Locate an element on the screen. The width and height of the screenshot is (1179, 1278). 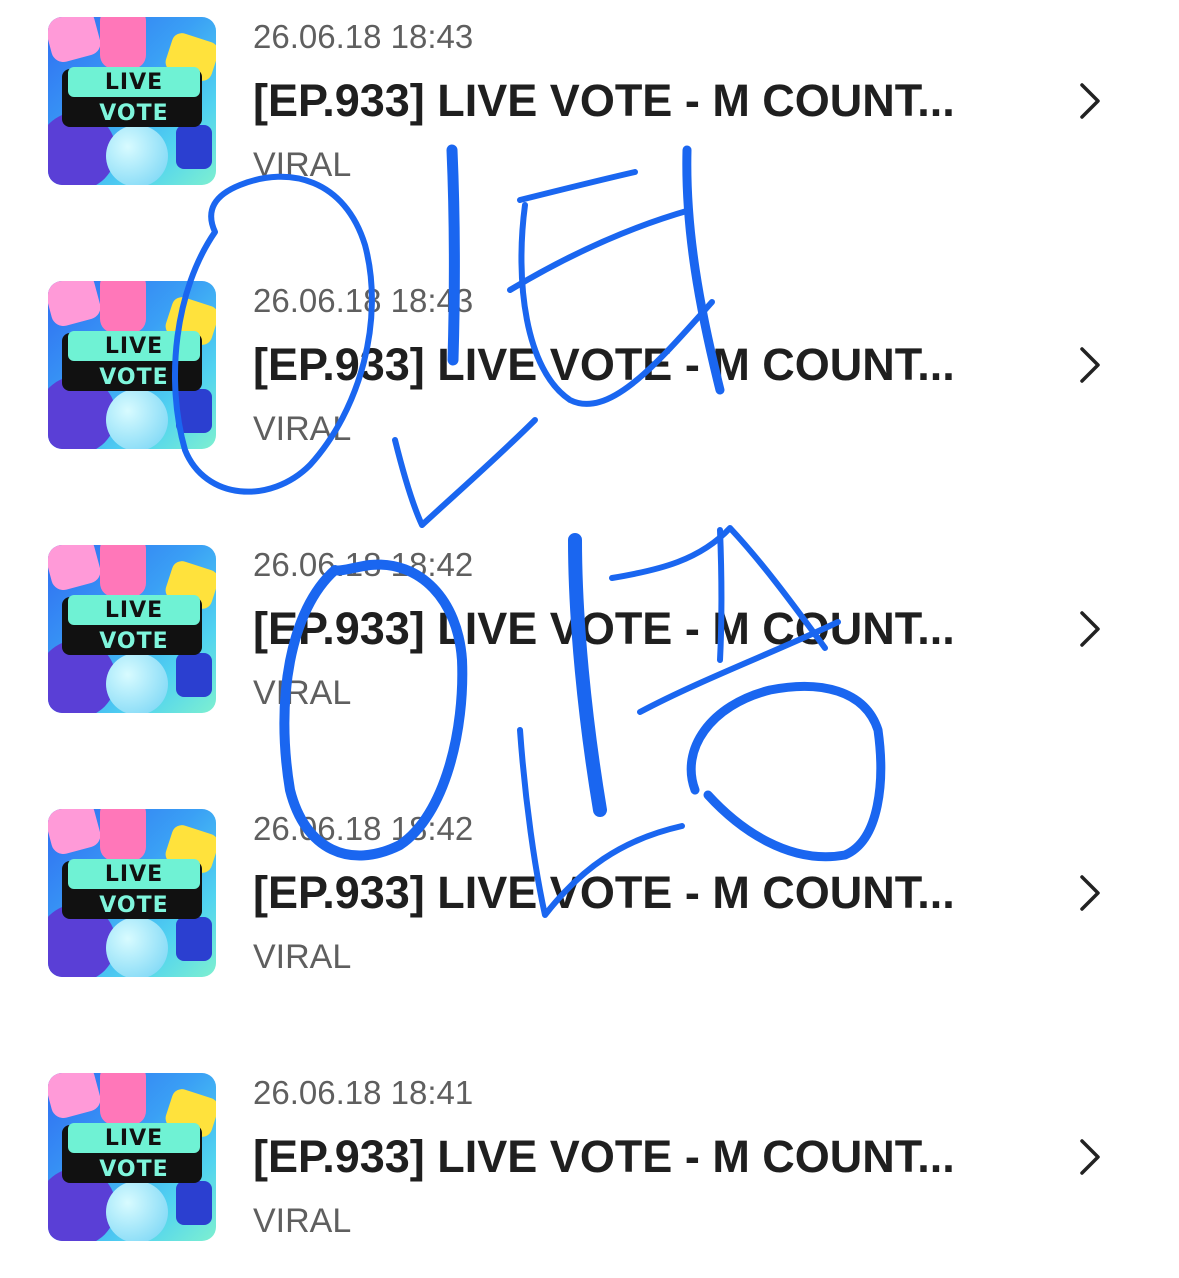
item-timestamp: 26.06.18 18:41 is located at coordinates (363, 1092).